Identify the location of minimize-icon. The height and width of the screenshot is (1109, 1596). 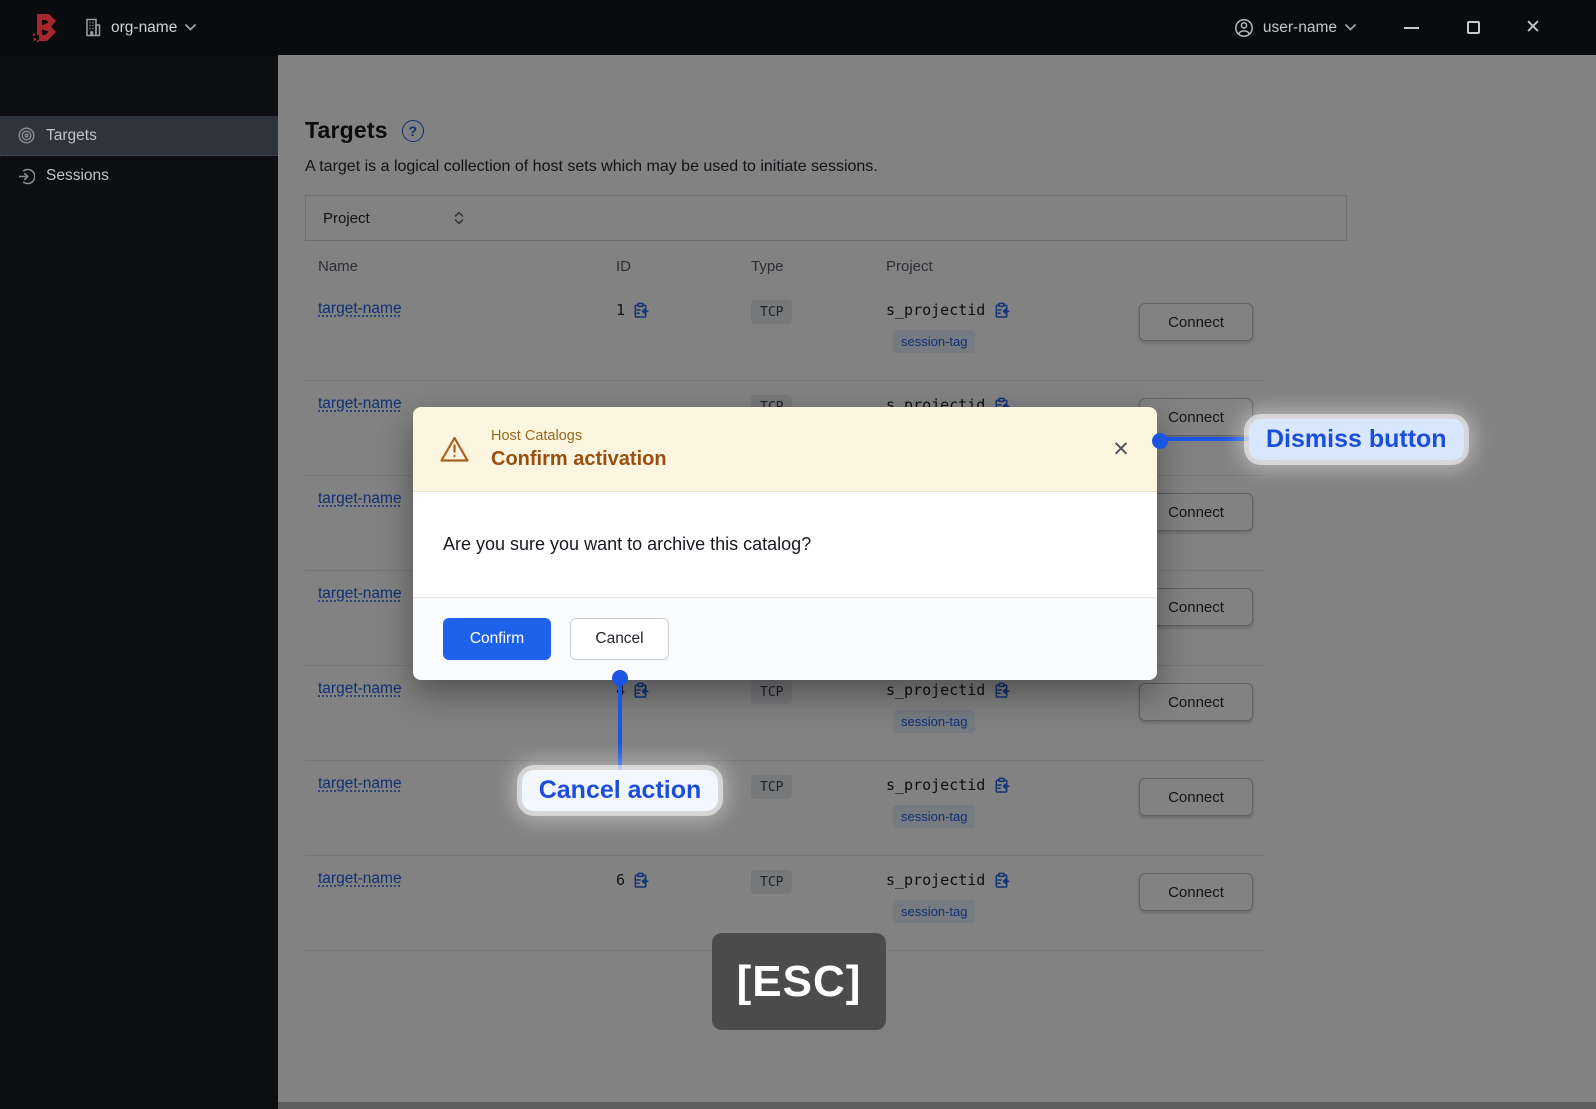
(1411, 27).